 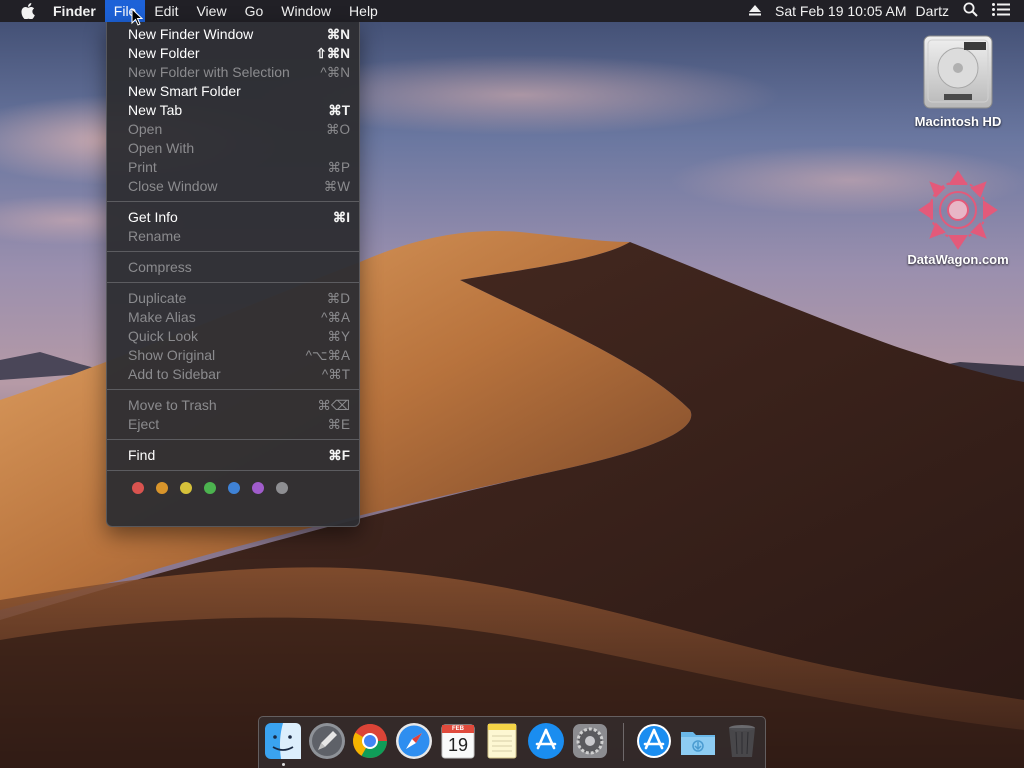 I want to click on dock-separator, so click(x=623, y=742).